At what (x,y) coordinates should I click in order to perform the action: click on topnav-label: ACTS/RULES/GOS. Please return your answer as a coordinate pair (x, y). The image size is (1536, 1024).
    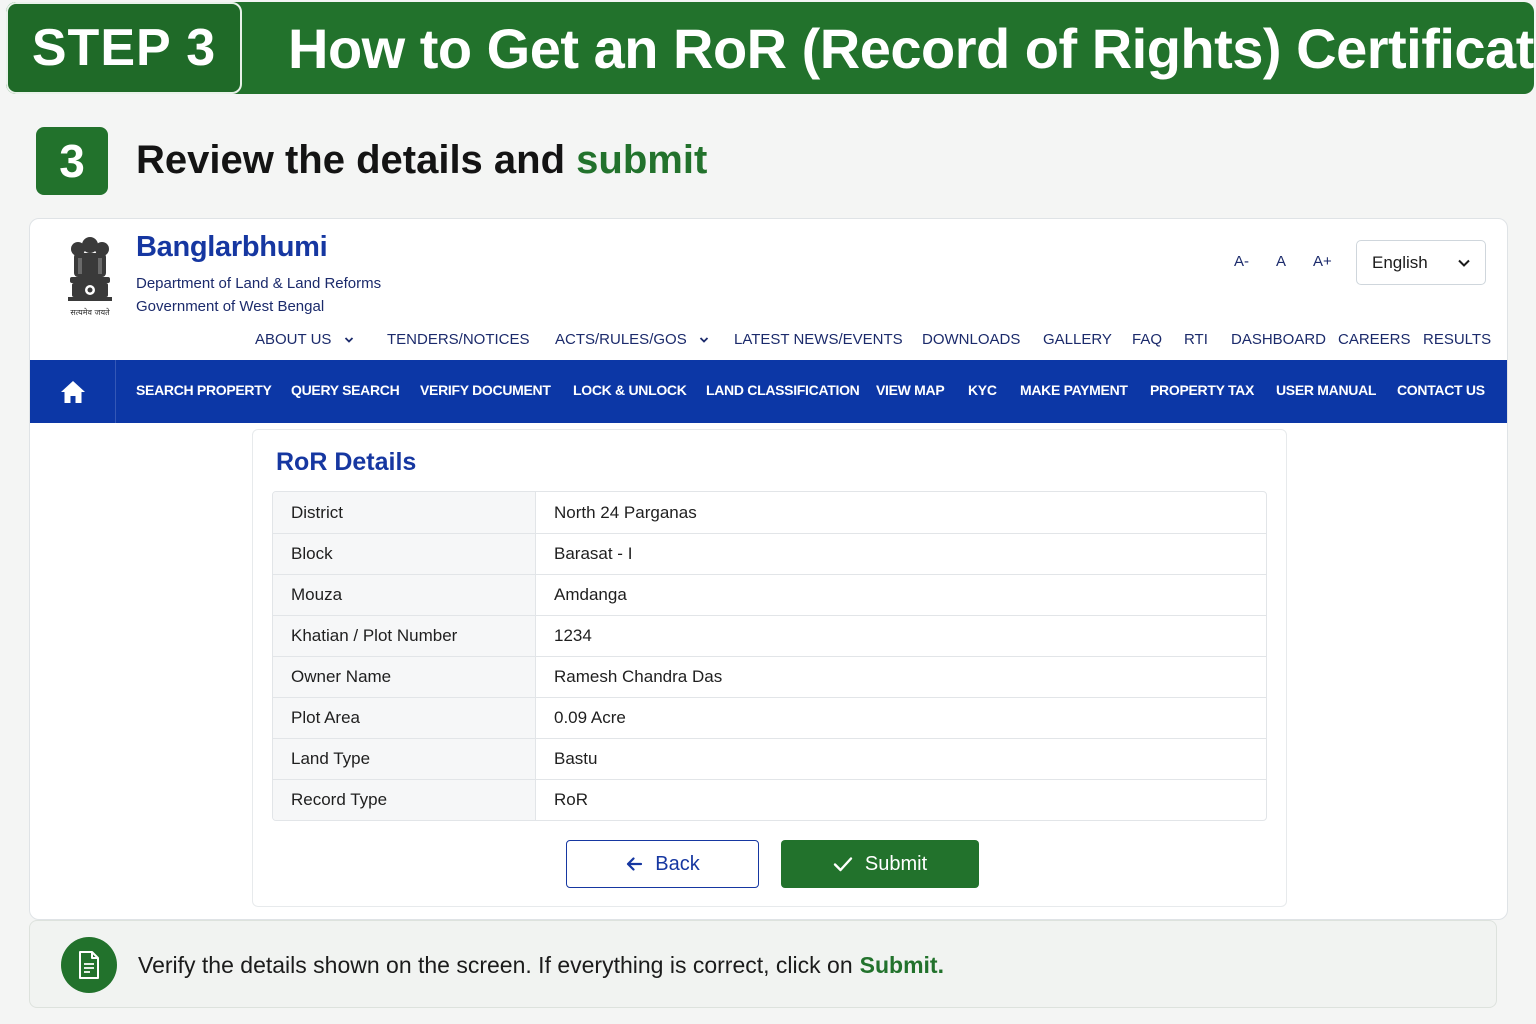
    Looking at the image, I should click on (621, 339).